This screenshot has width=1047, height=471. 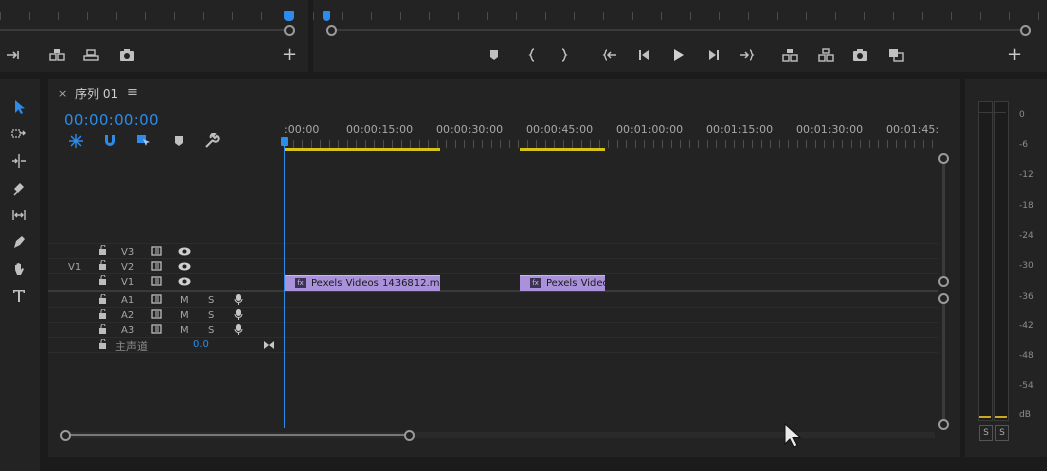 I want to click on program-add-button: +, so click(x=1014, y=55).